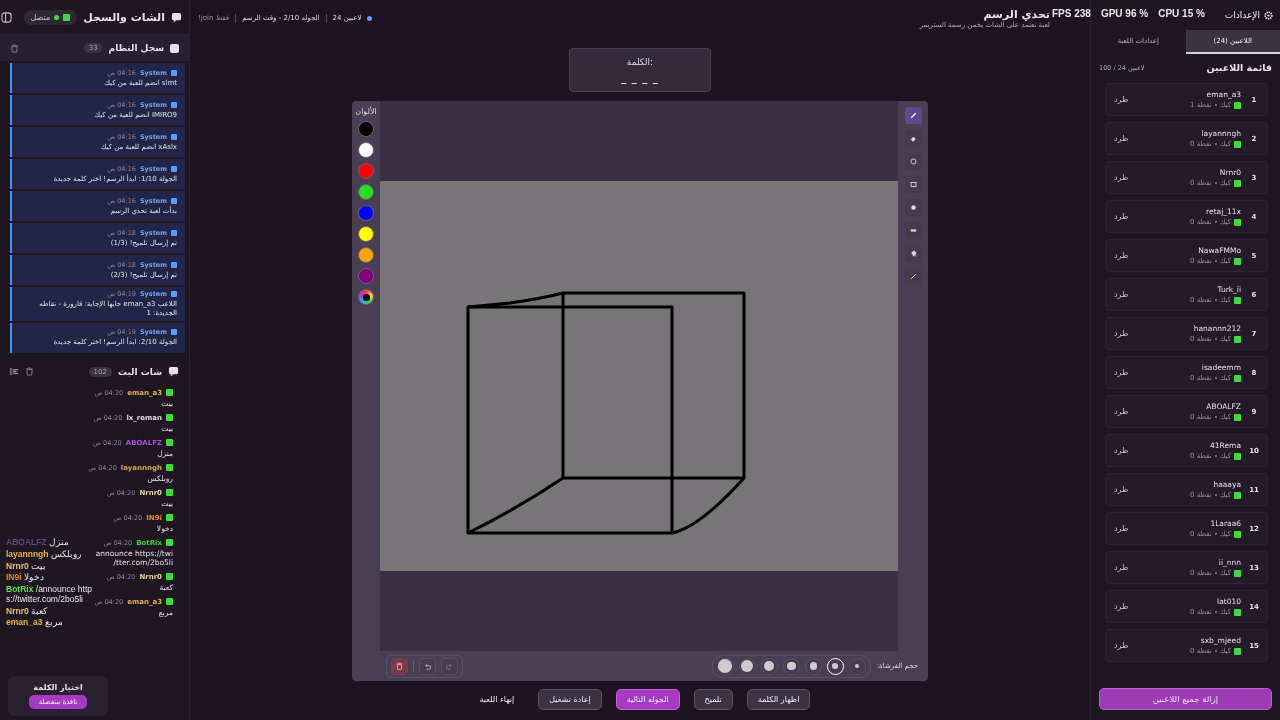 This screenshot has height=720, width=1280. What do you see at coordinates (713, 699) in the screenshot?
I see `game-control-button: تلميح` at bounding box center [713, 699].